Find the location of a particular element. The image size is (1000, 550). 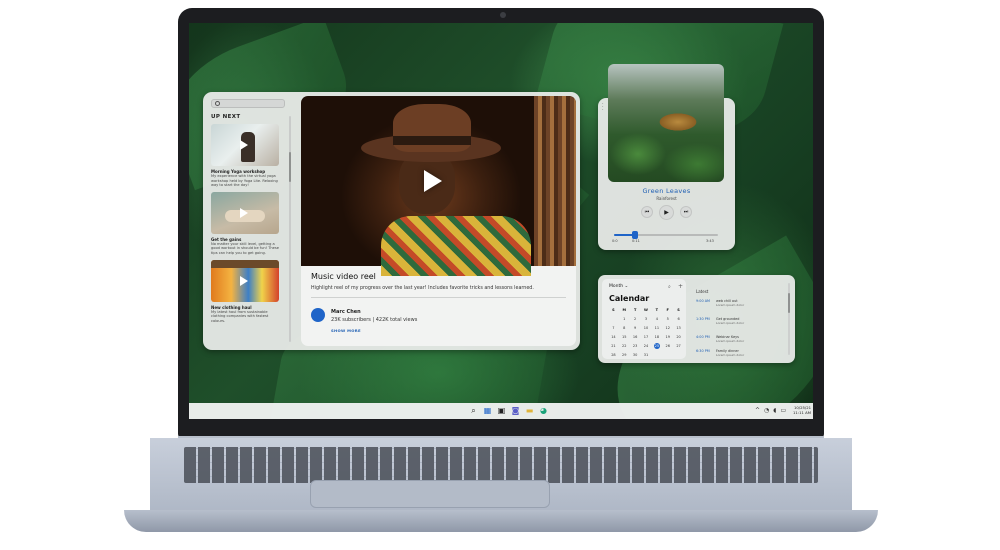

agenda-subtitle: Lorem ipsum dolor is located at coordinates (730, 341).